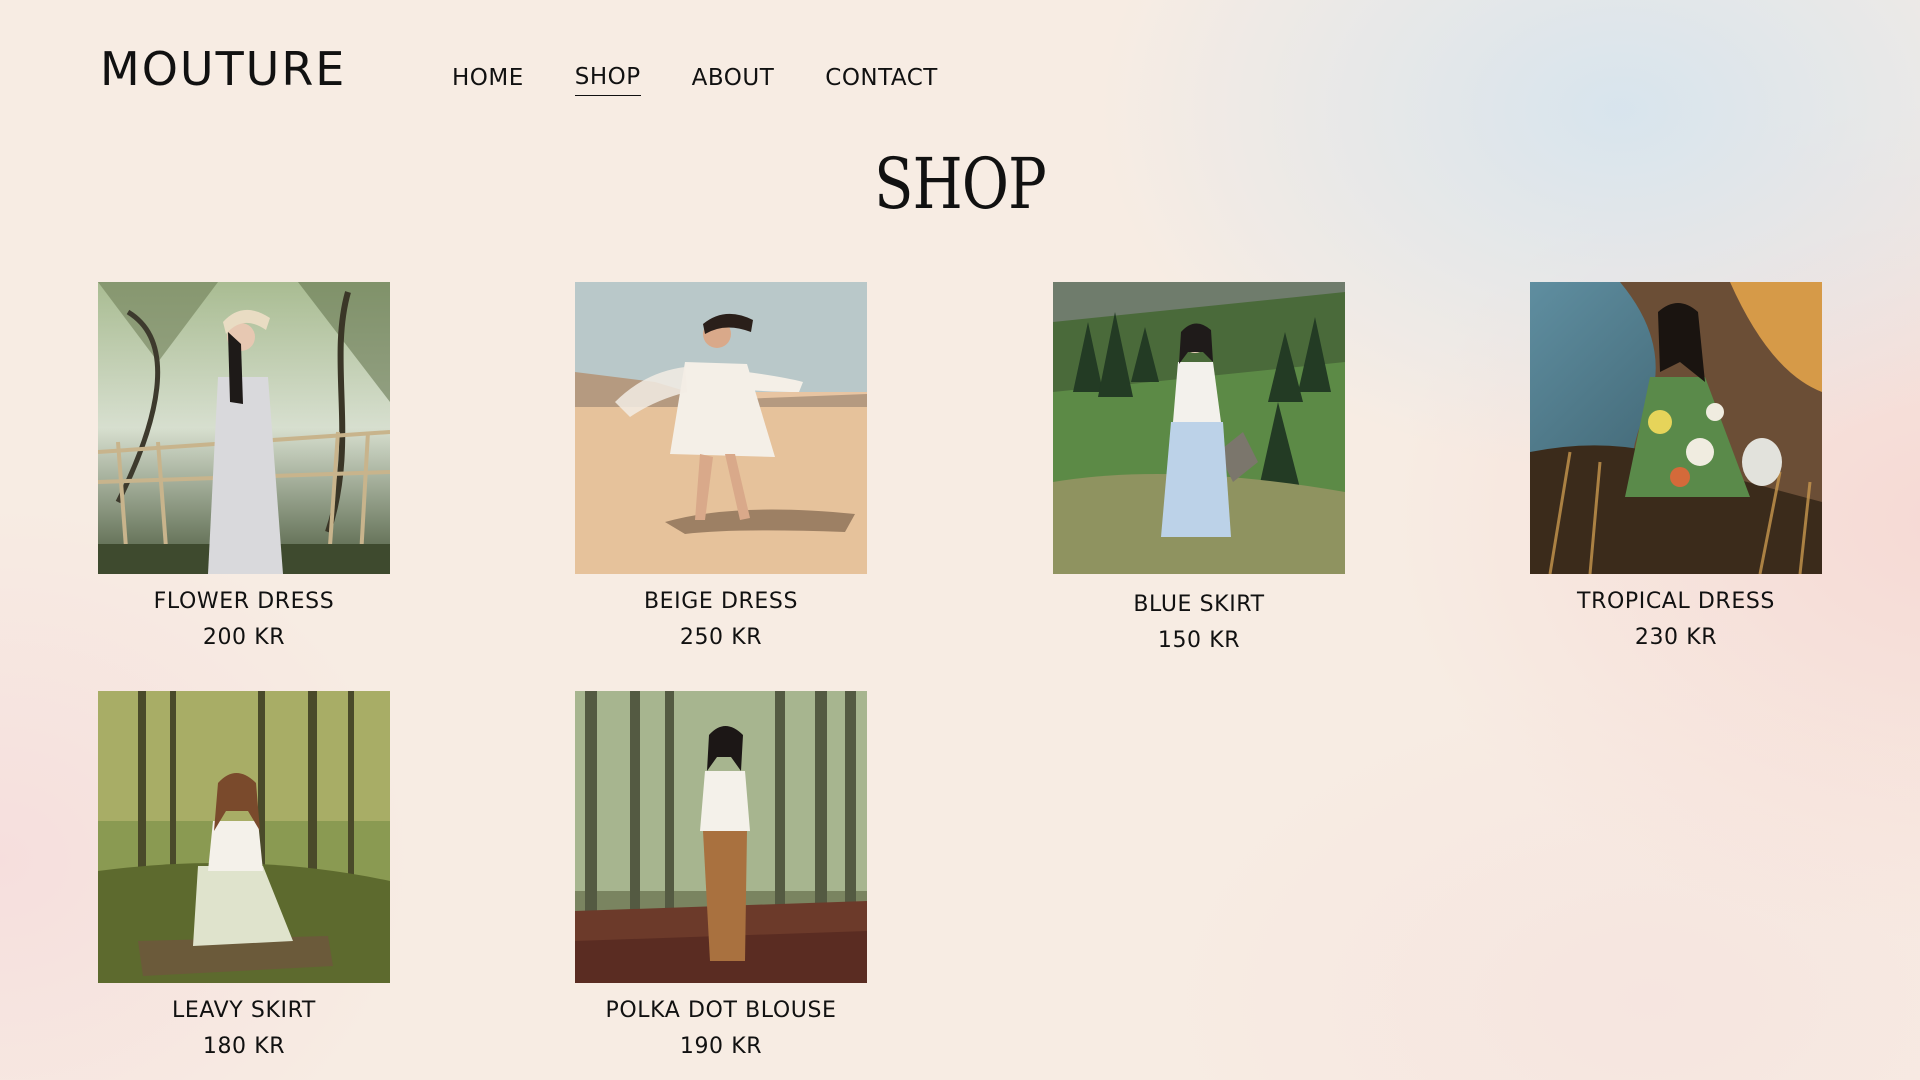  What do you see at coordinates (488, 78) in the screenshot?
I see `nav-home-link: HOME` at bounding box center [488, 78].